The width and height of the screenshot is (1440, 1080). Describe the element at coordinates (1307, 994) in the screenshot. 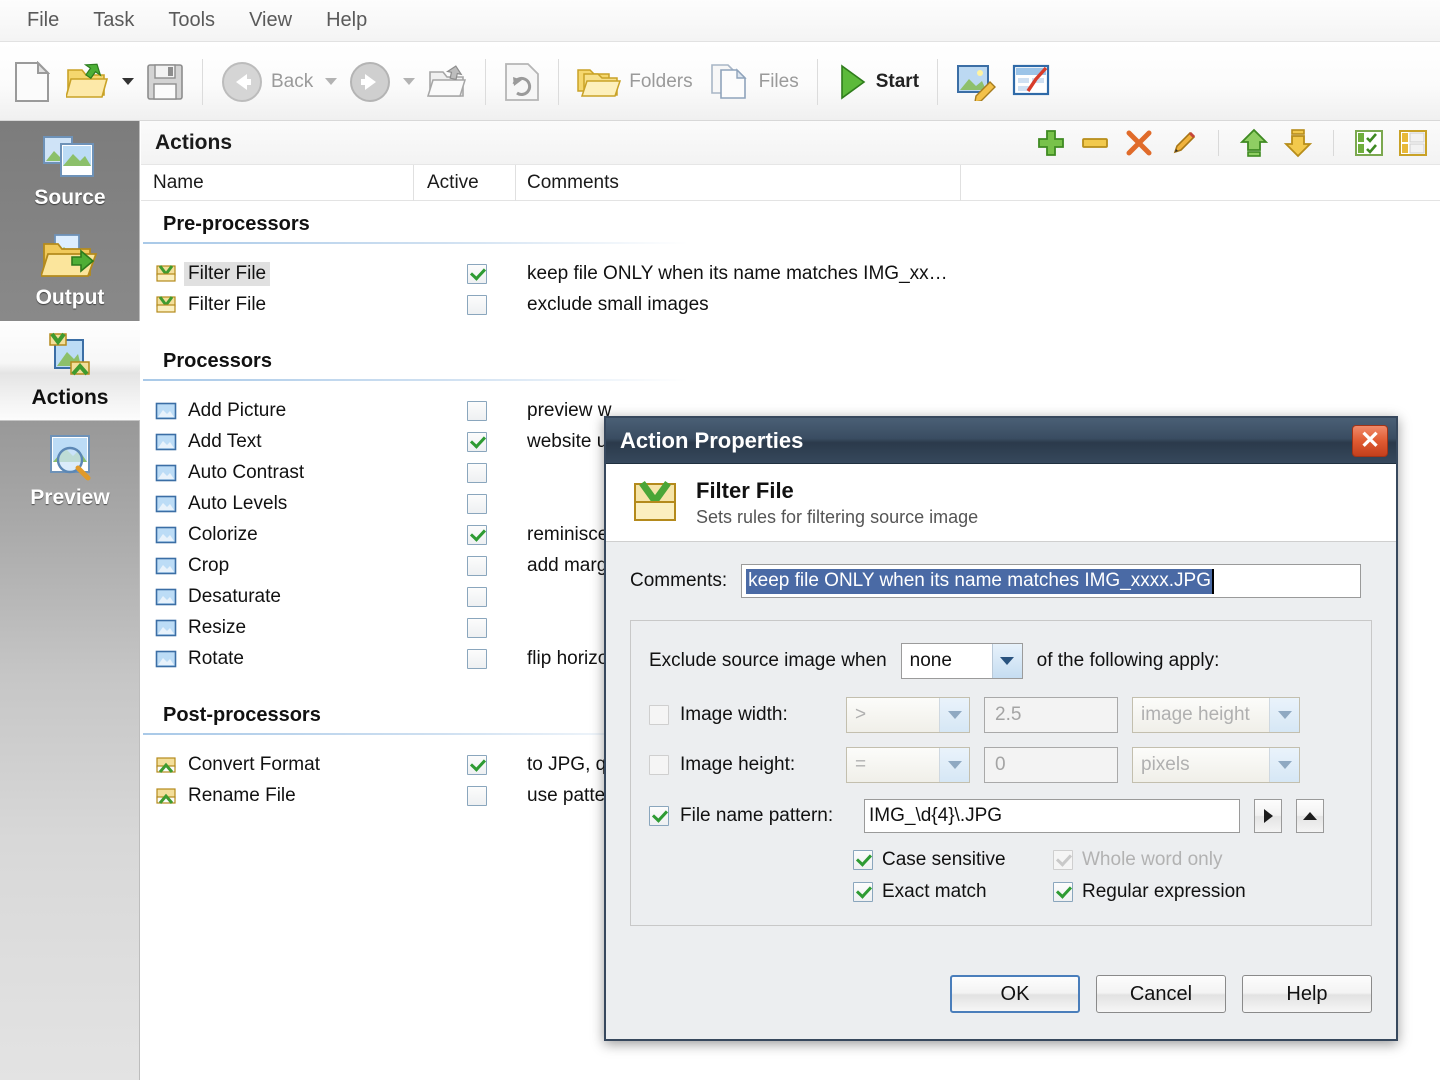

I see `help-button: Help` at that location.